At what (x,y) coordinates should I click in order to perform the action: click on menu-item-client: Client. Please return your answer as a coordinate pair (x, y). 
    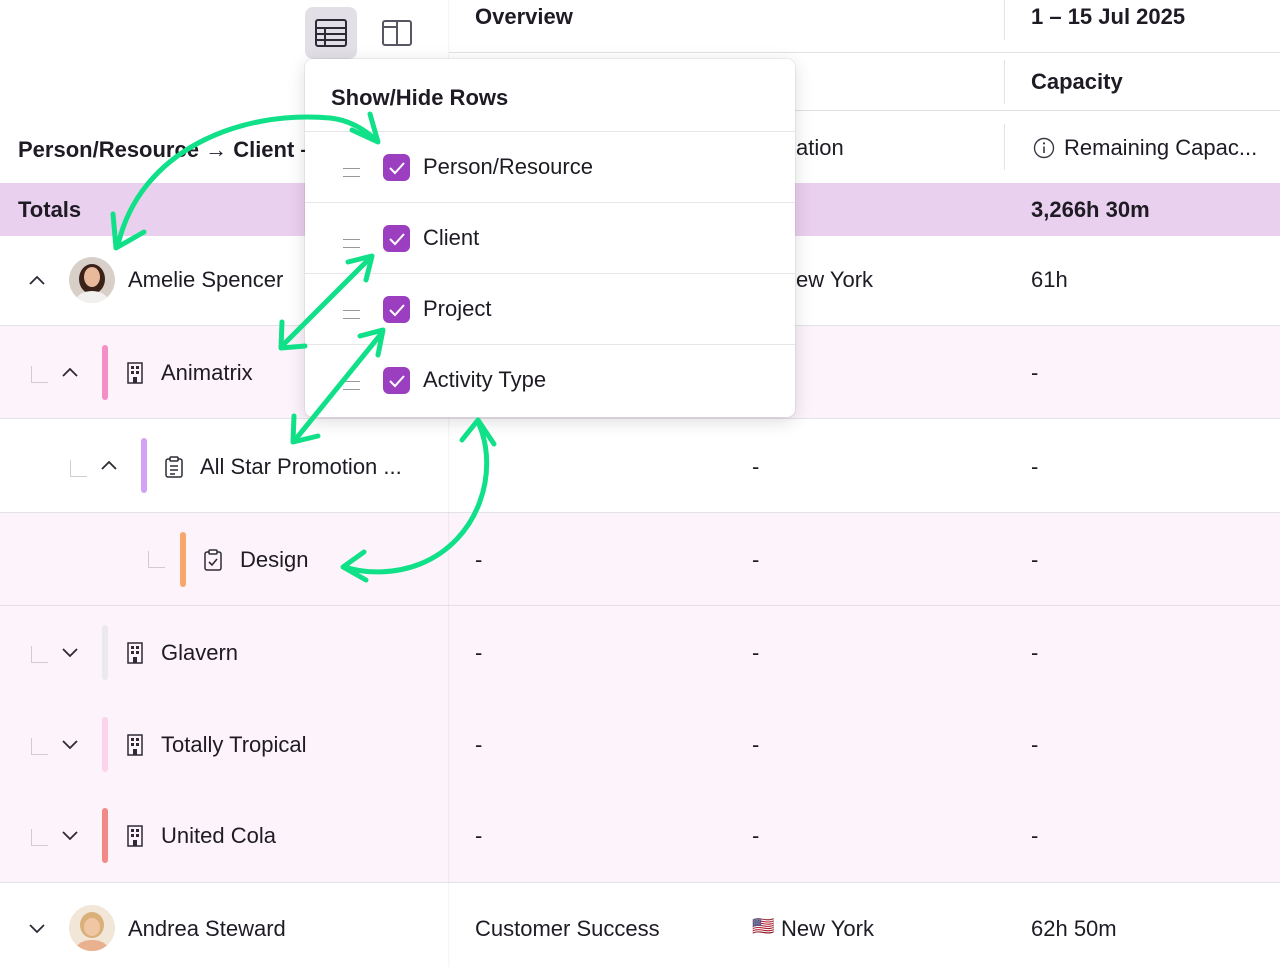
    Looking at the image, I should click on (550, 238).